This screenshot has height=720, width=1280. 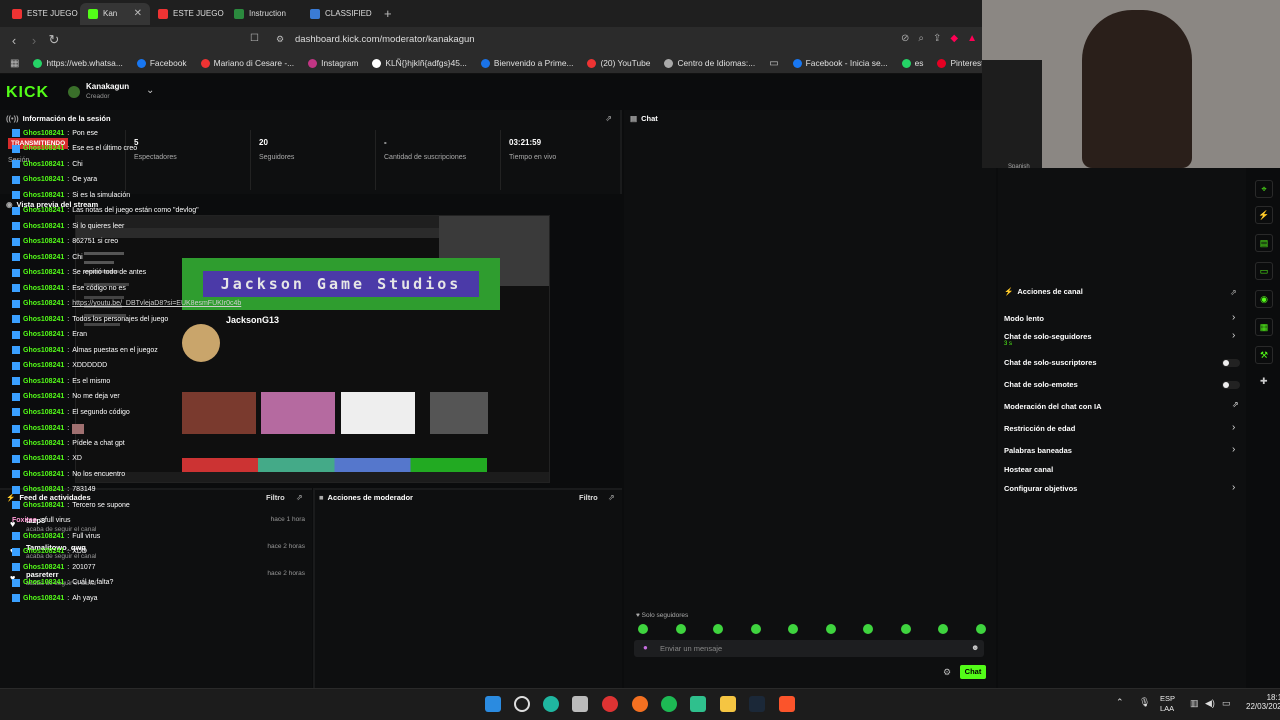 I want to click on channel-action-item: Configurar objetivos, so click(x=1040, y=488).